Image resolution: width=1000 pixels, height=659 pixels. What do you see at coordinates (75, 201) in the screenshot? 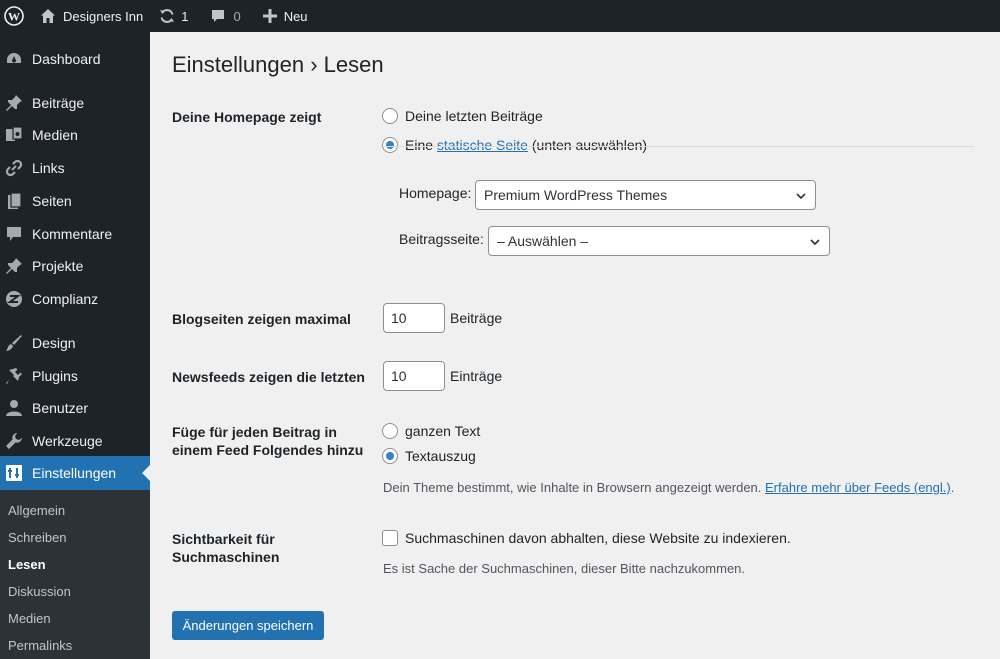
I see `sidebar-item-seiten: Seiten` at bounding box center [75, 201].